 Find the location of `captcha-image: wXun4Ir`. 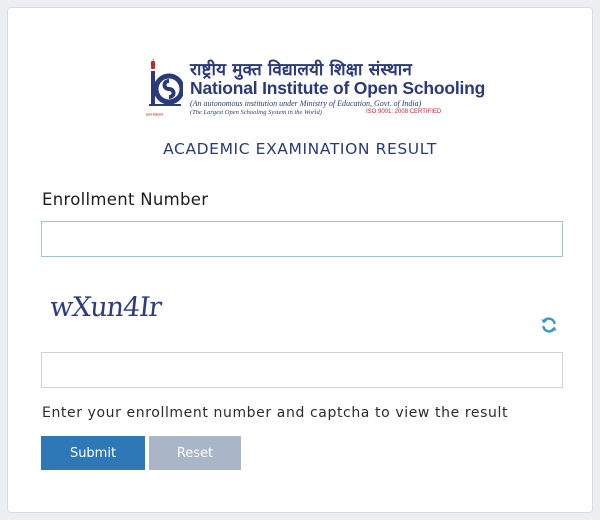

captcha-image: wXun4Ir is located at coordinates (108, 312).